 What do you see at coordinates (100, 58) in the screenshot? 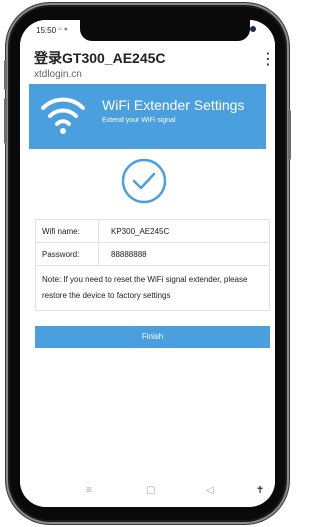
I see `page-title: 登录GT300_AE245C` at bounding box center [100, 58].